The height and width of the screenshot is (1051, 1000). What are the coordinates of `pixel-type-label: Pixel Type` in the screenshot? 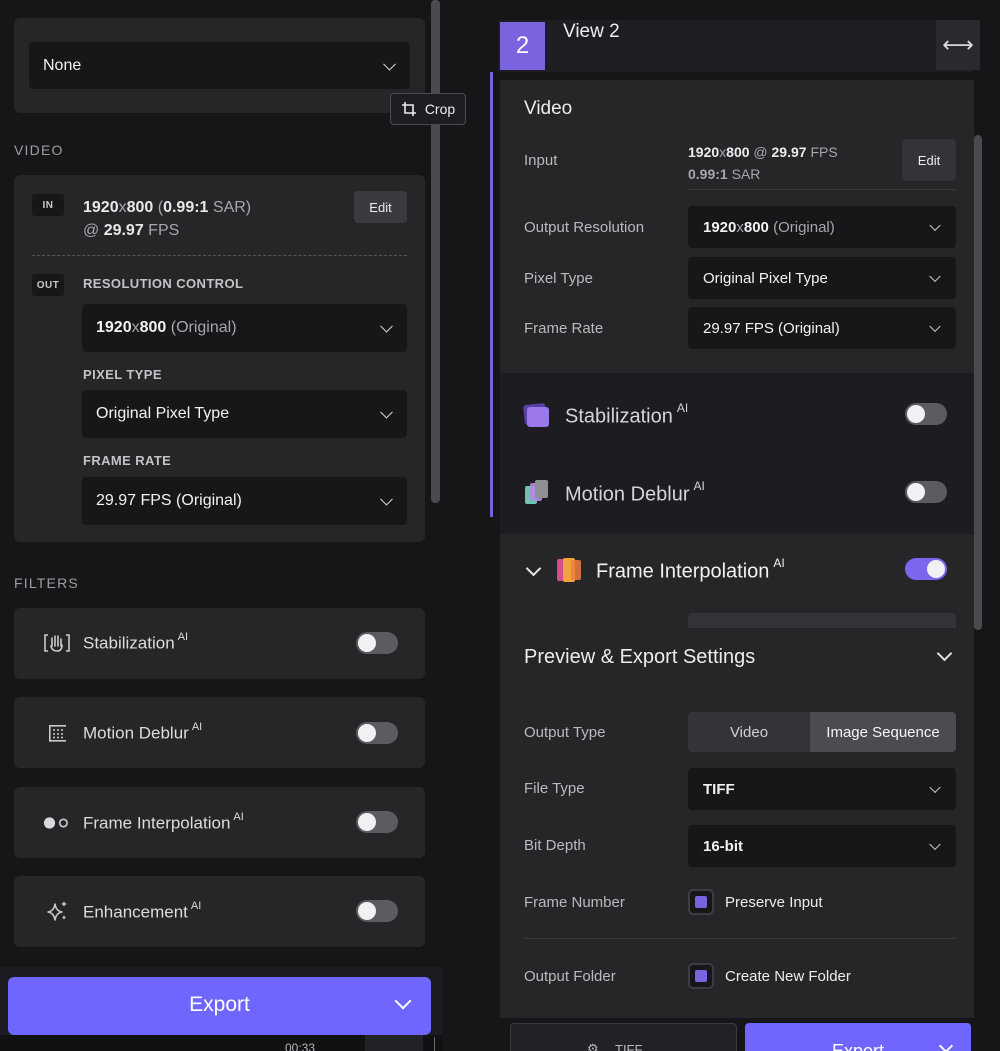 It's located at (558, 278).